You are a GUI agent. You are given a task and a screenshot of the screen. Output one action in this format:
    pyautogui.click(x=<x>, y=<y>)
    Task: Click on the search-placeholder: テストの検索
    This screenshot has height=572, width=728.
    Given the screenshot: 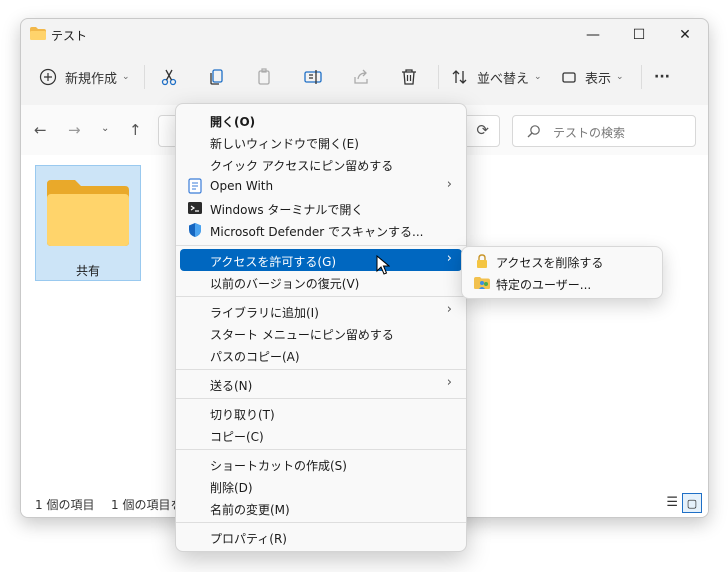 What is the action you would take?
    pyautogui.click(x=589, y=133)
    